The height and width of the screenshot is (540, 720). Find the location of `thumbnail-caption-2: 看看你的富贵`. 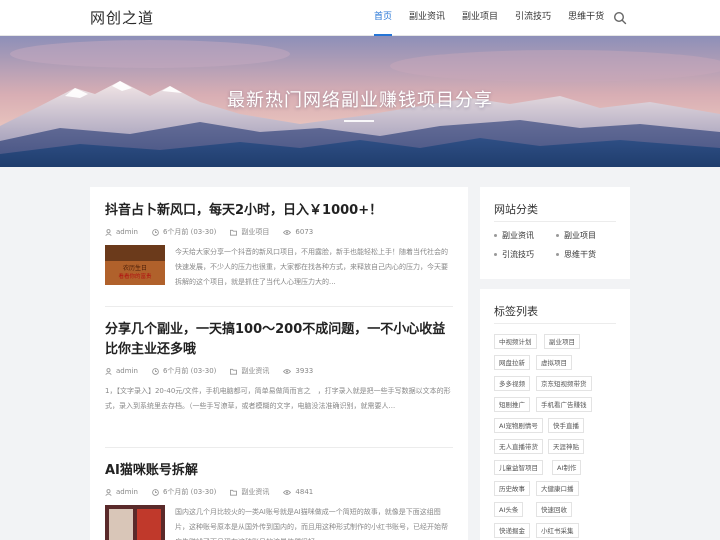

thumbnail-caption-2: 看看你的富贵 is located at coordinates (135, 277).